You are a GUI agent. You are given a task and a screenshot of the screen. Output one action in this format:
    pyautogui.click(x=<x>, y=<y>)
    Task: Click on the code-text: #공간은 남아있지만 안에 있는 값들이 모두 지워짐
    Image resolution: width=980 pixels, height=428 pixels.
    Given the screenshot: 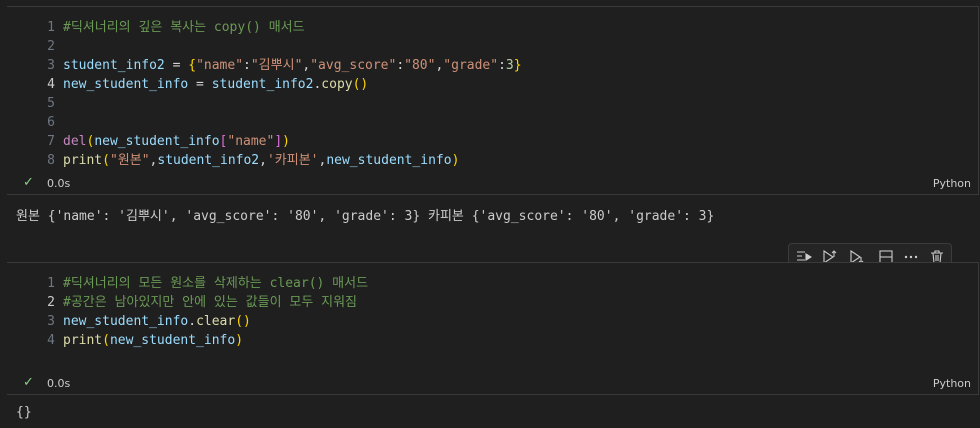 What is the action you would take?
    pyautogui.click(x=210, y=302)
    